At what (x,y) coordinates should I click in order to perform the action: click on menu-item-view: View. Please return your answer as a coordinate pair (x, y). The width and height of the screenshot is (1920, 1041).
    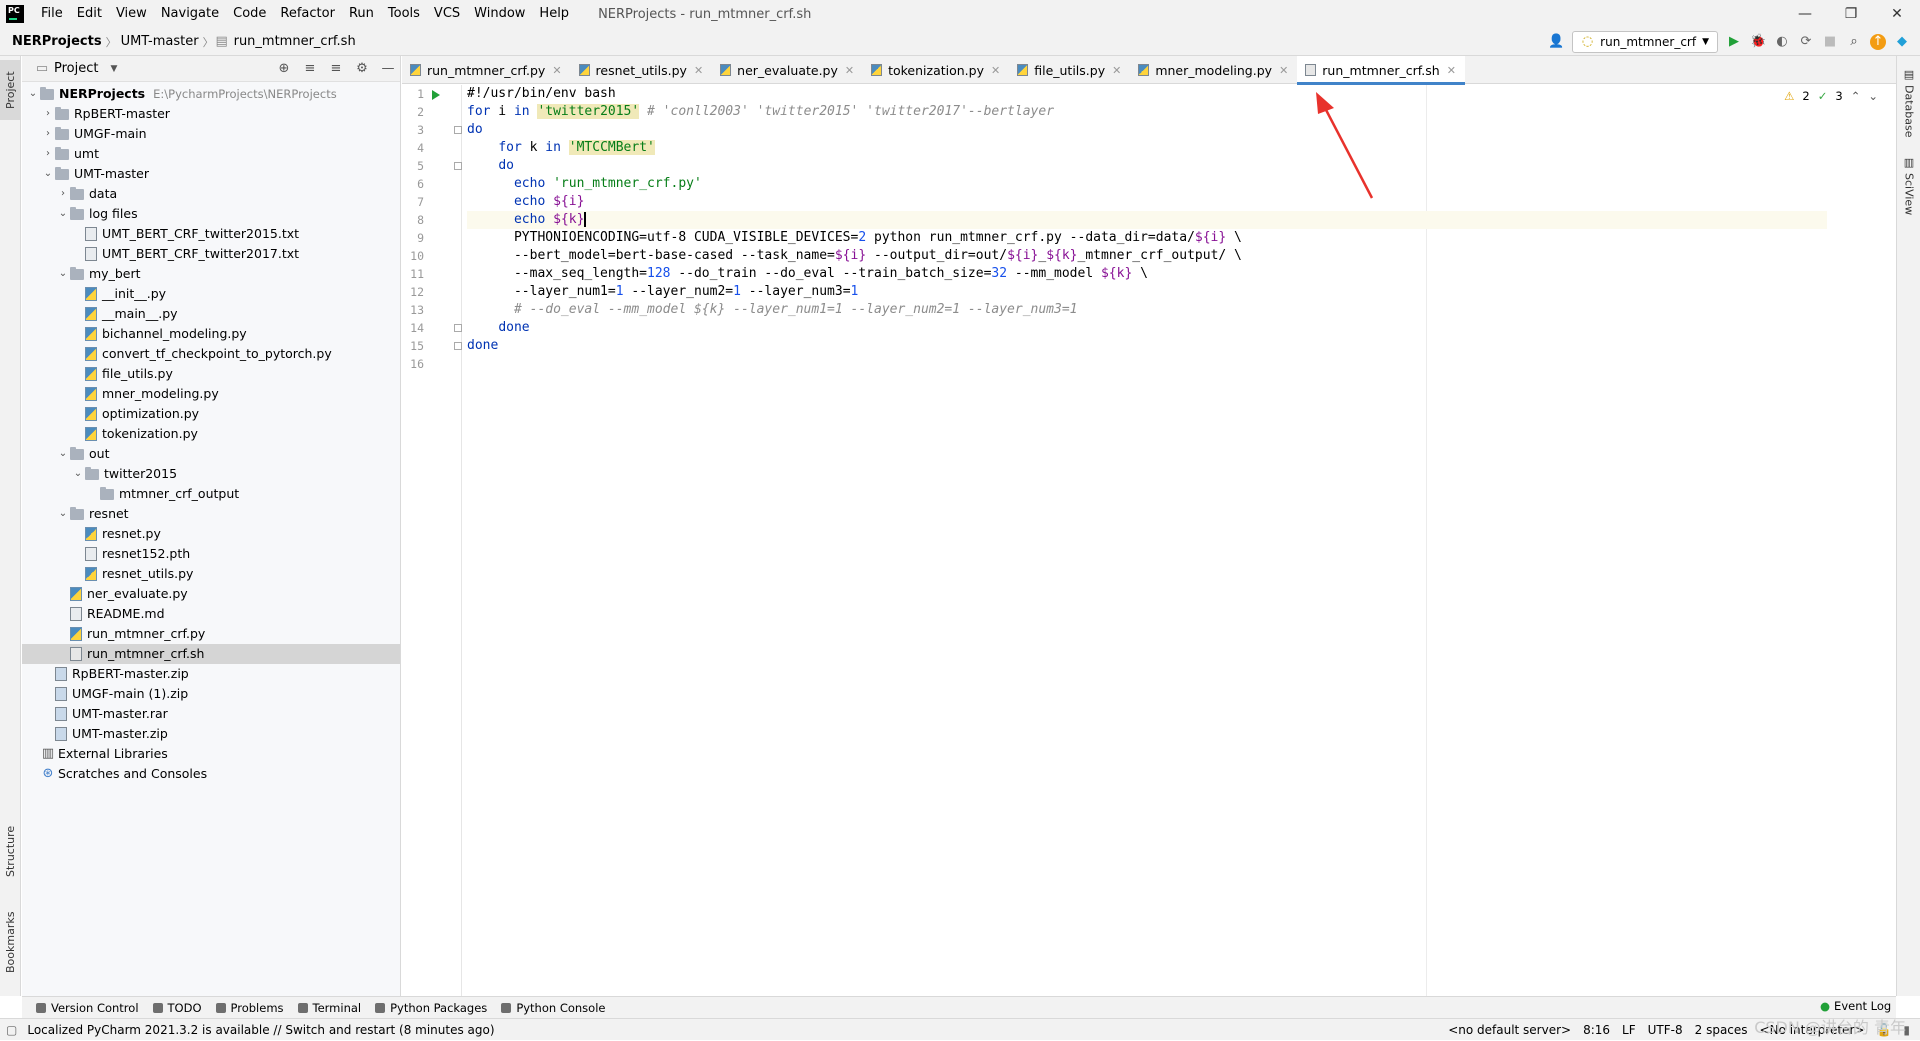
    Looking at the image, I should click on (131, 14).